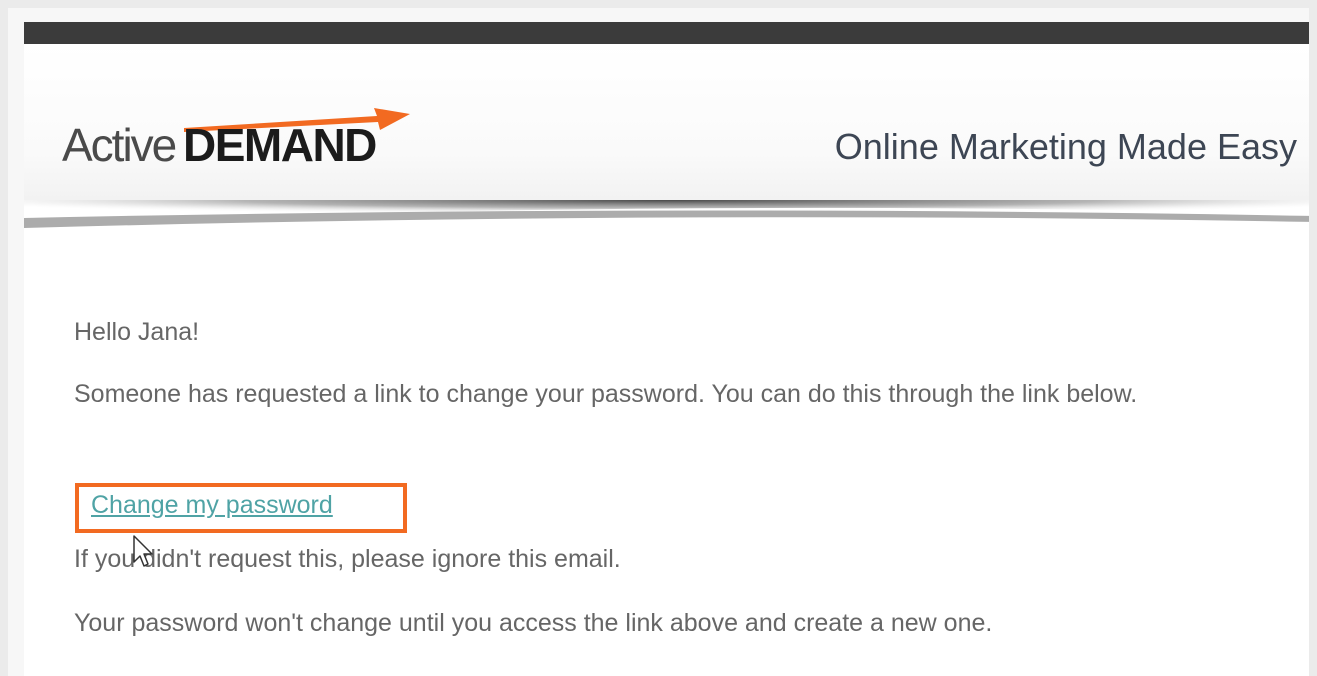  Describe the element at coordinates (1065, 146) in the screenshot. I see `tagline: Online Marketing Made Easy` at that location.